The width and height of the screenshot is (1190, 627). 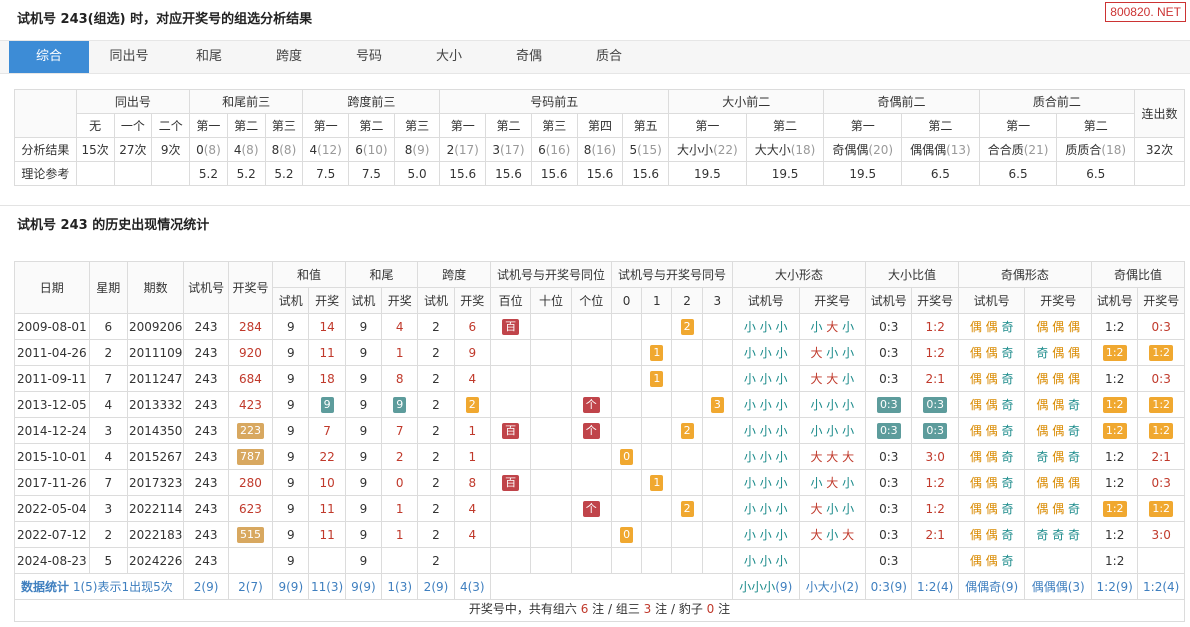 What do you see at coordinates (250, 326) in the screenshot?
I see `draw-number-cell: 284` at bounding box center [250, 326].